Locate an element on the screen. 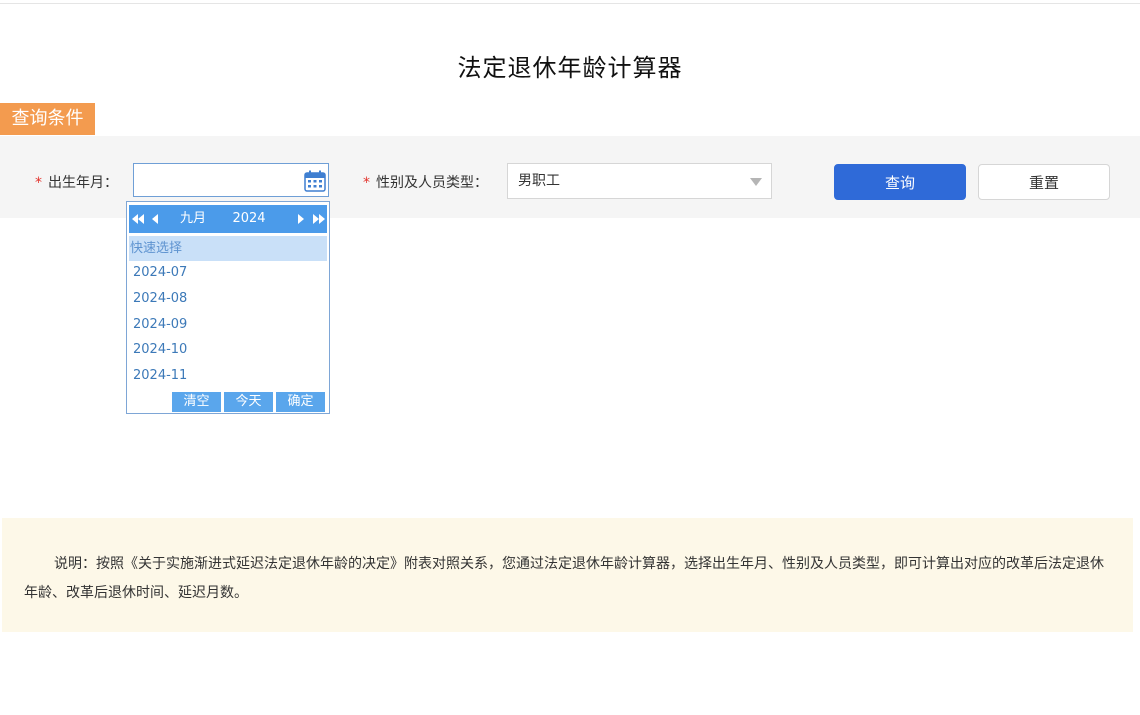 The height and width of the screenshot is (715, 1140). birth-date-input is located at coordinates (231, 180).